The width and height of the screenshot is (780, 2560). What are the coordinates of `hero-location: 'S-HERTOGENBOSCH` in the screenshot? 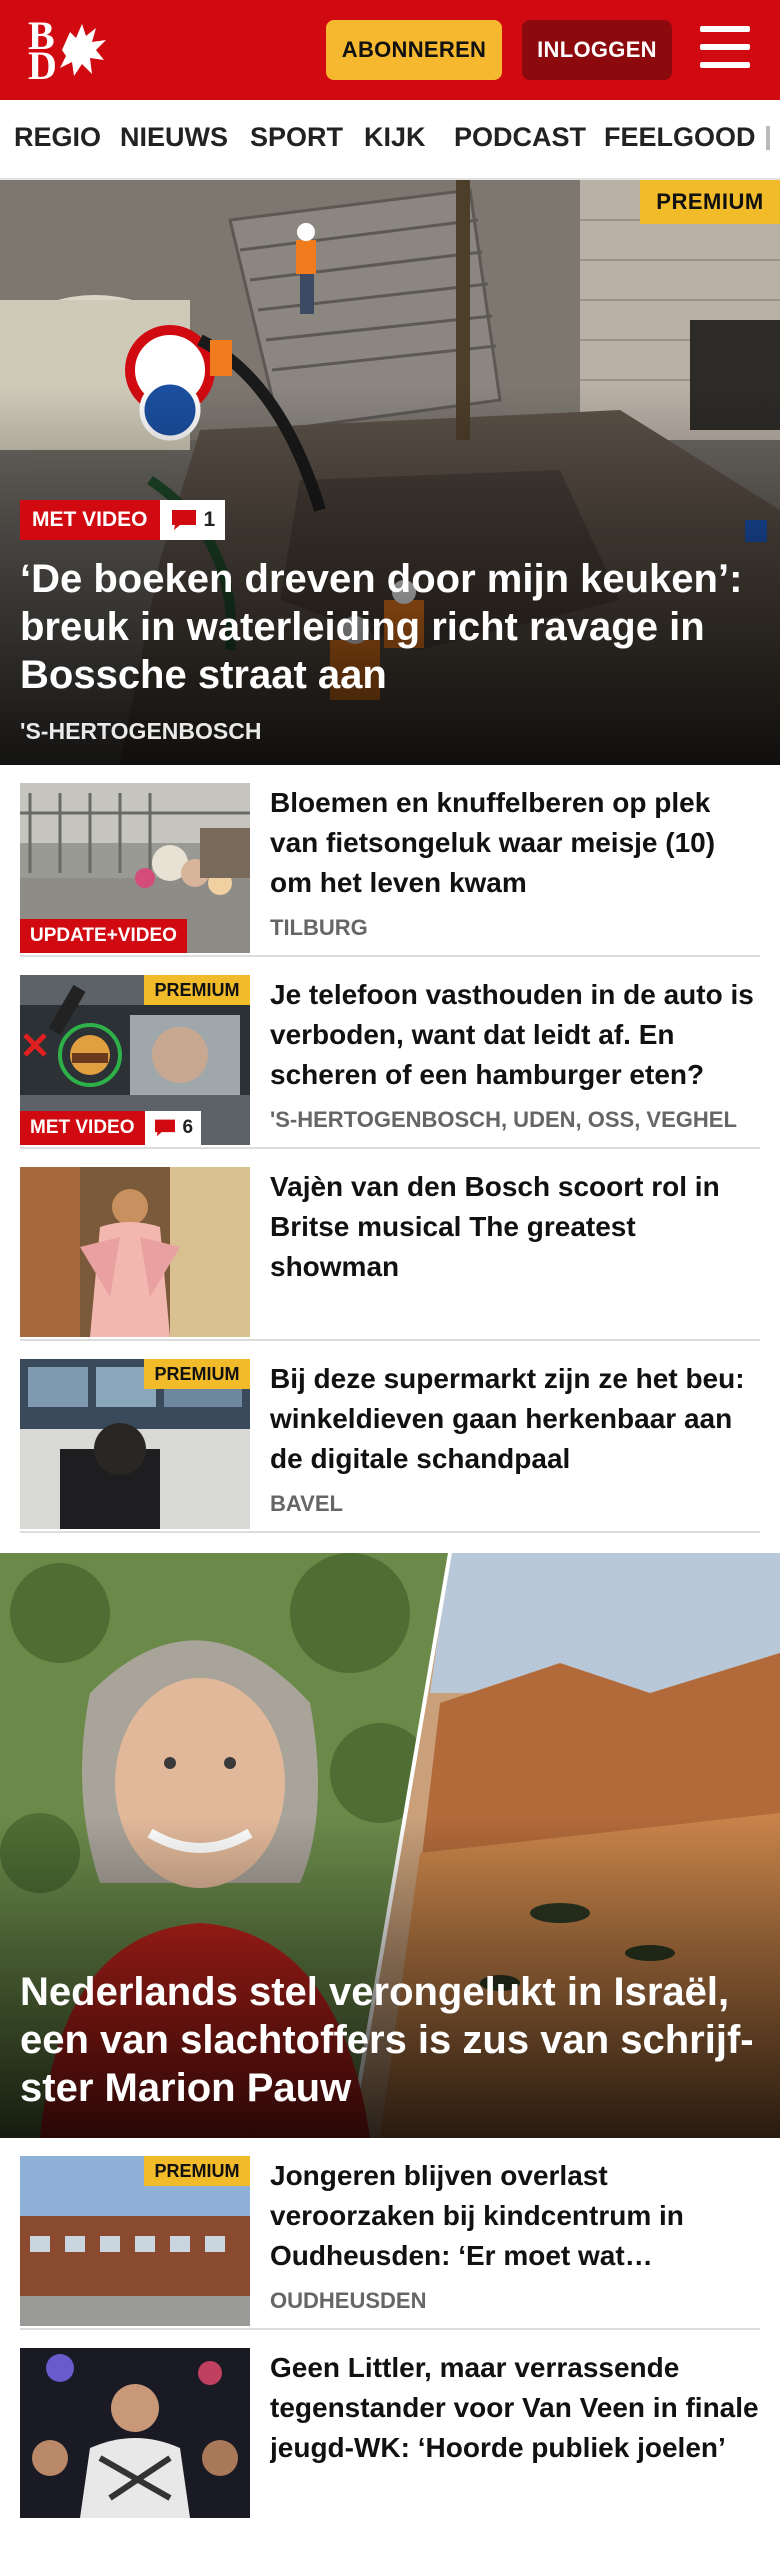 It's located at (141, 731).